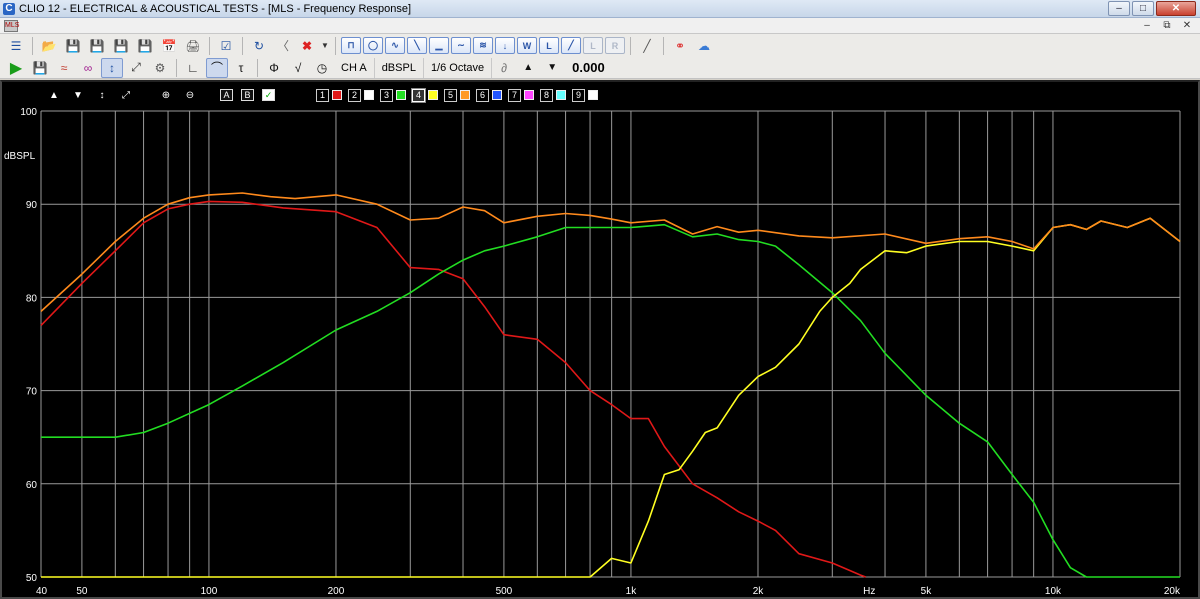 This screenshot has height=599, width=1200. What do you see at coordinates (869, 591) in the screenshot?
I see `x-tick-label: Hz` at bounding box center [869, 591].